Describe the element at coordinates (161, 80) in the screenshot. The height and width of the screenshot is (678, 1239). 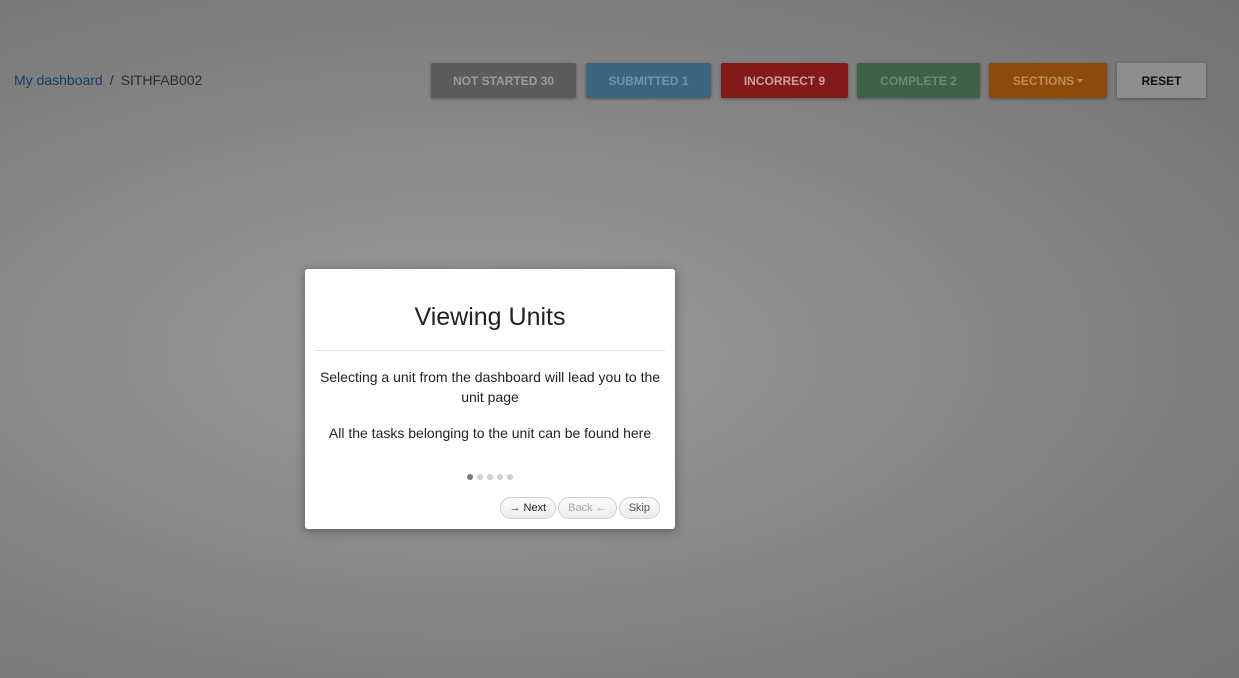
I see `breadcrumb-current: SITHFAB002` at that location.